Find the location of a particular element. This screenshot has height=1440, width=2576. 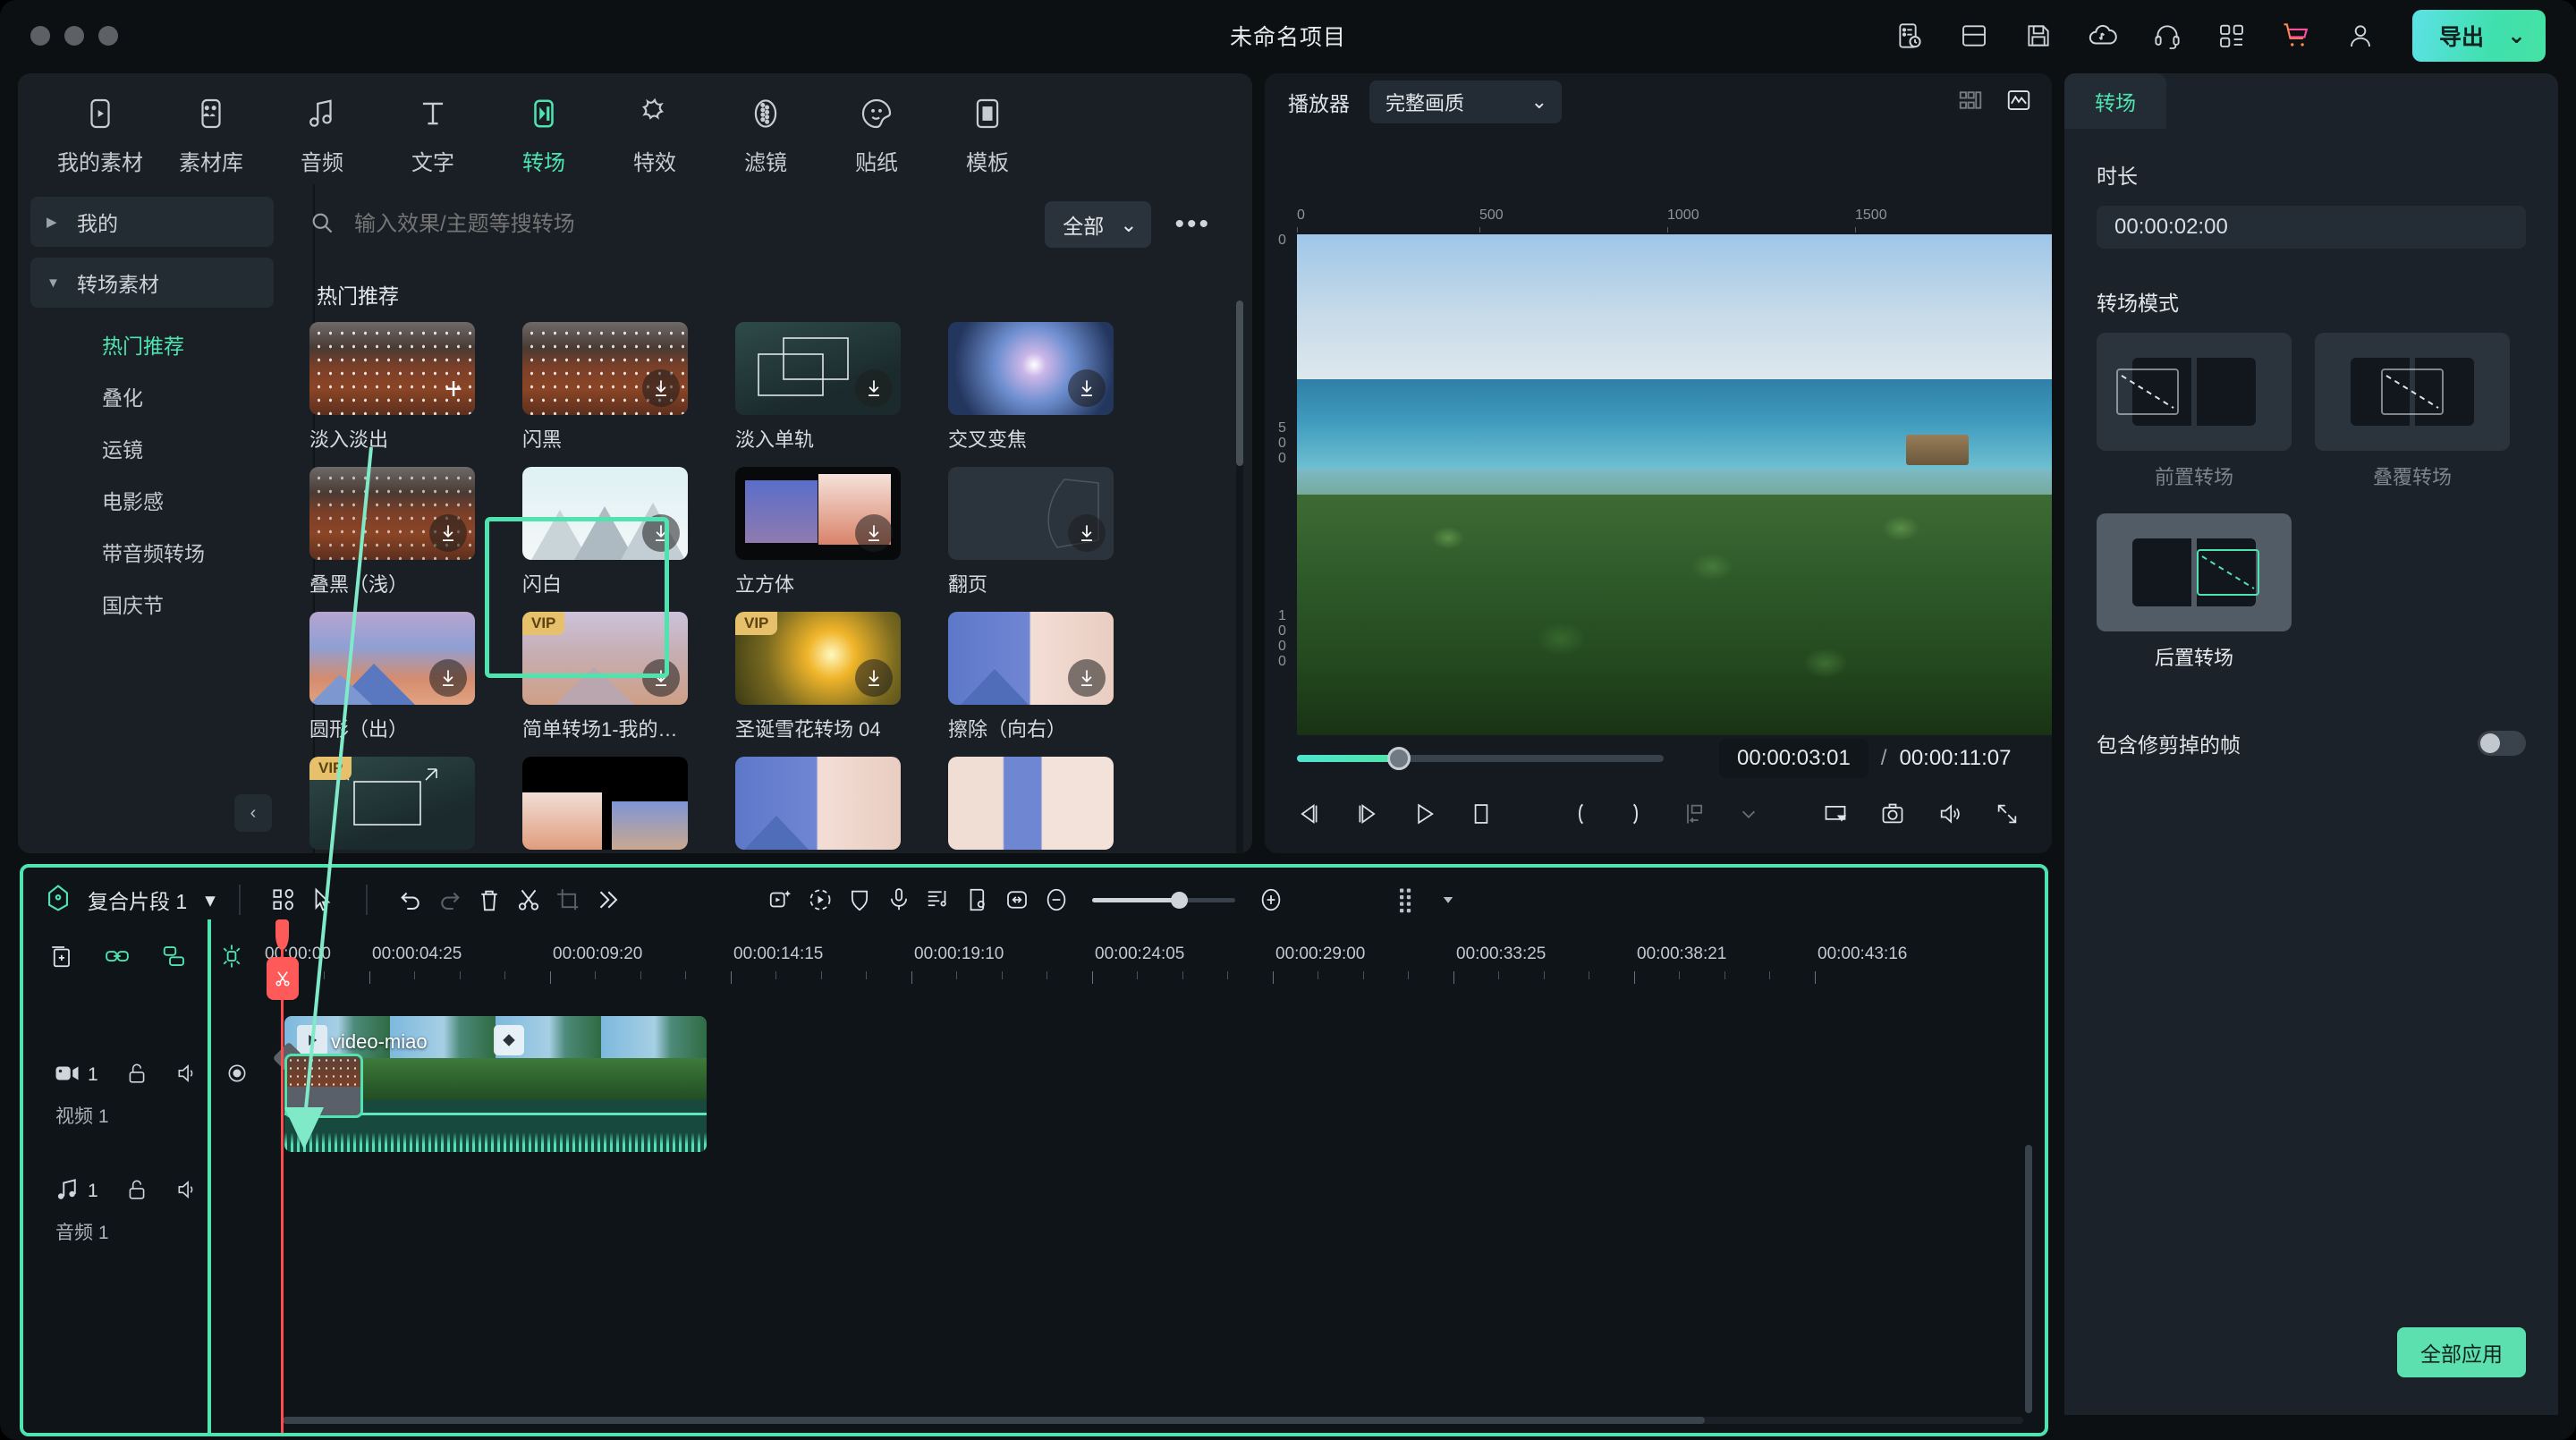

delete-icon is located at coordinates (489, 900).